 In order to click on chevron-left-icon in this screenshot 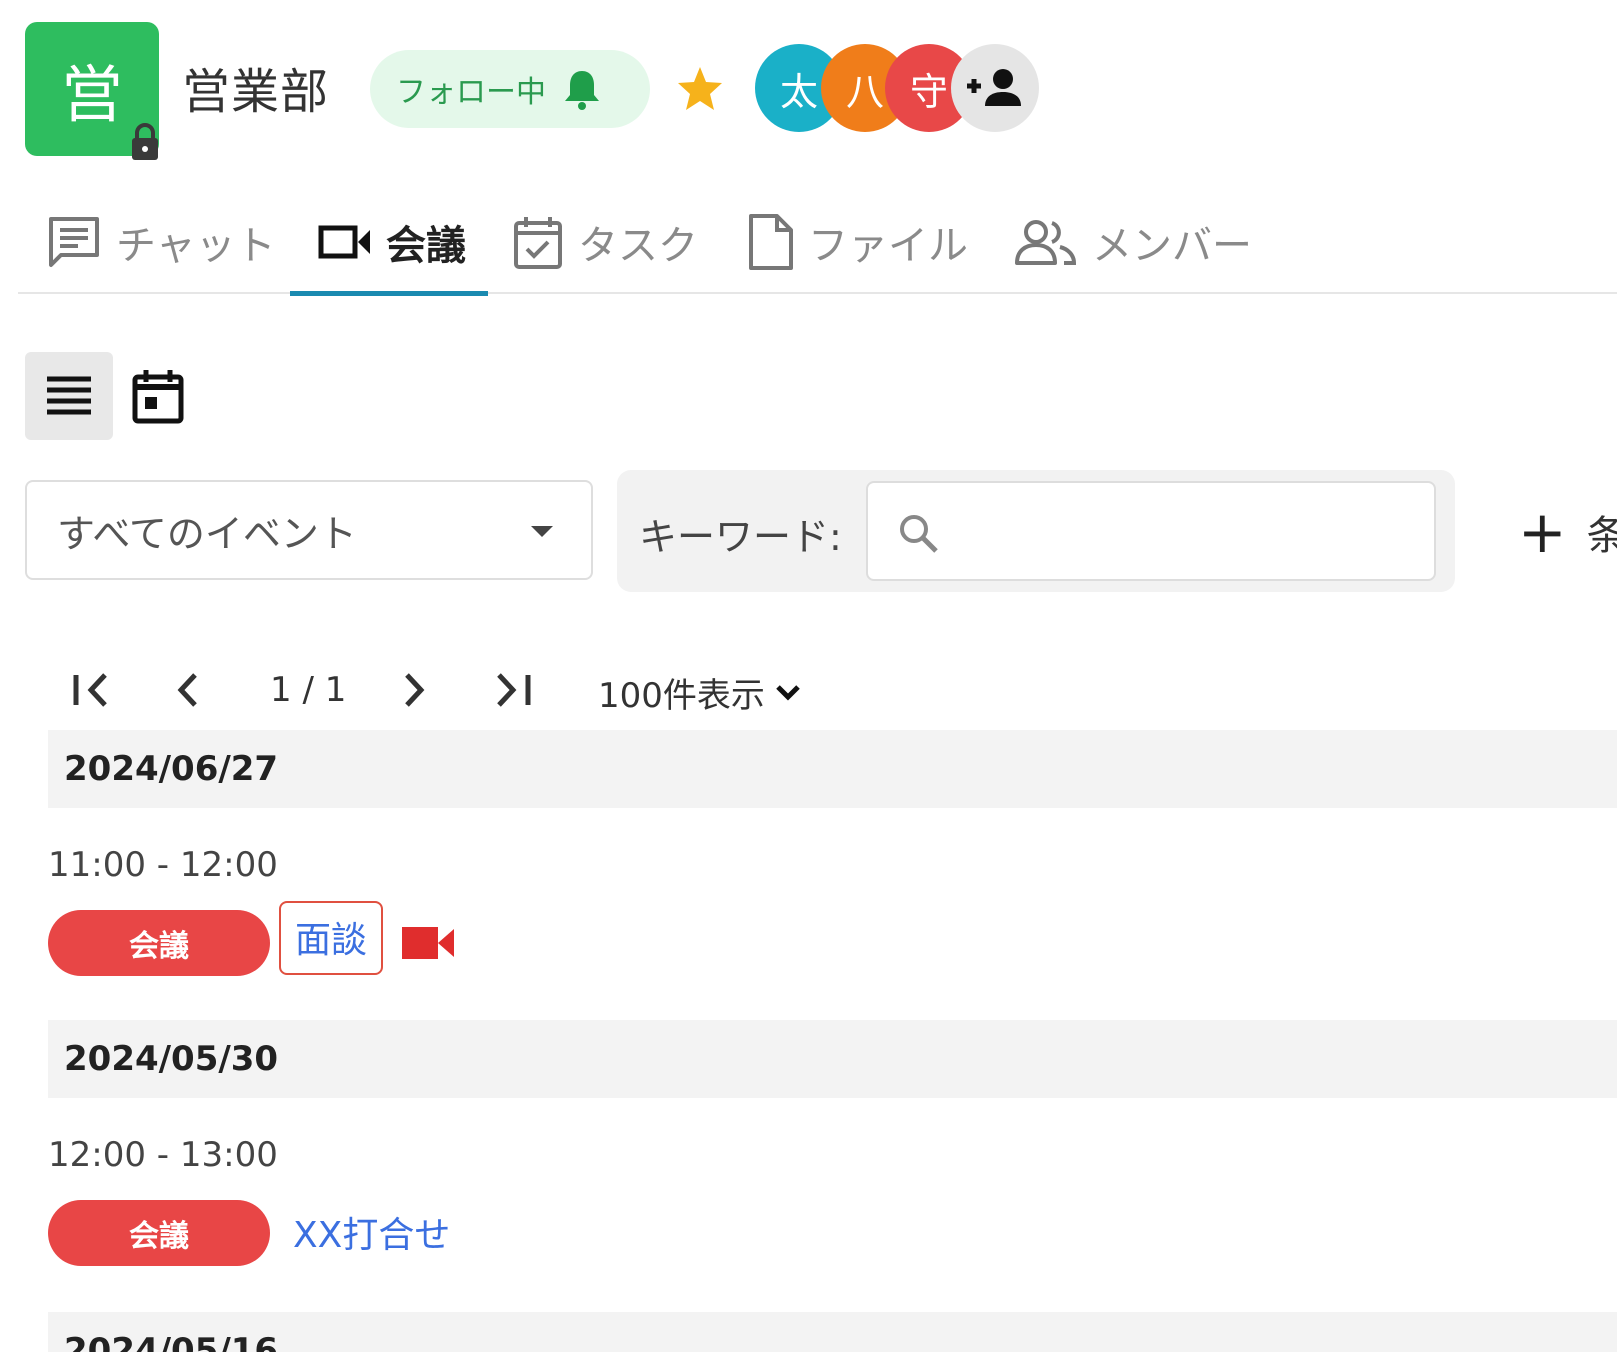, I will do `click(187, 690)`.